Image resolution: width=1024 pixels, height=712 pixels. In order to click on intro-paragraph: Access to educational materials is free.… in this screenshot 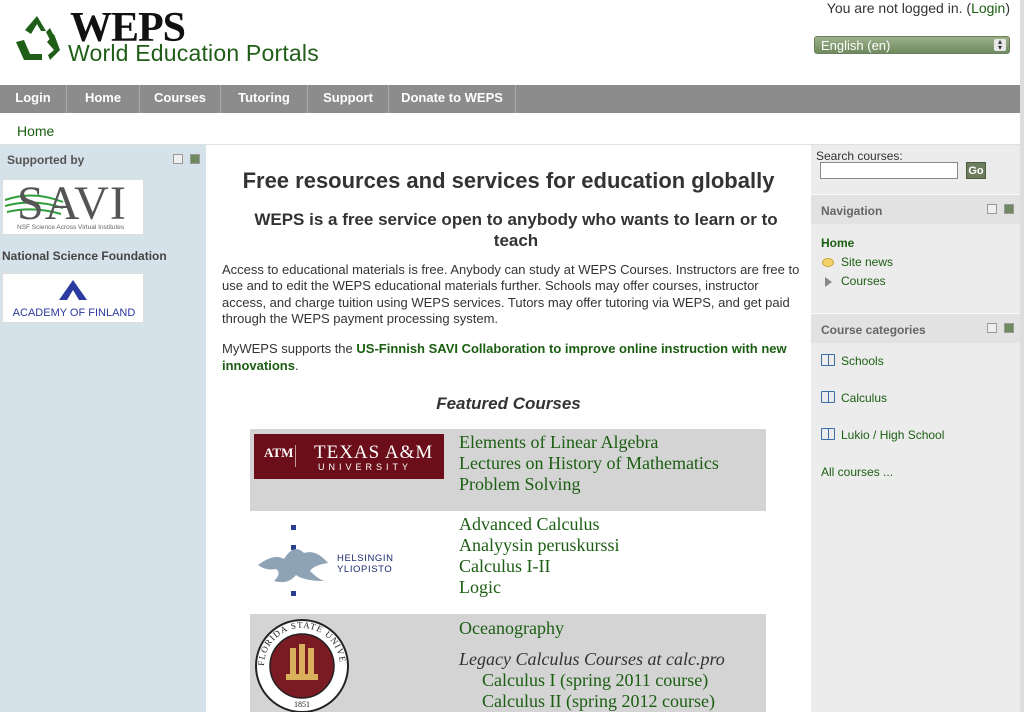, I will do `click(511, 294)`.